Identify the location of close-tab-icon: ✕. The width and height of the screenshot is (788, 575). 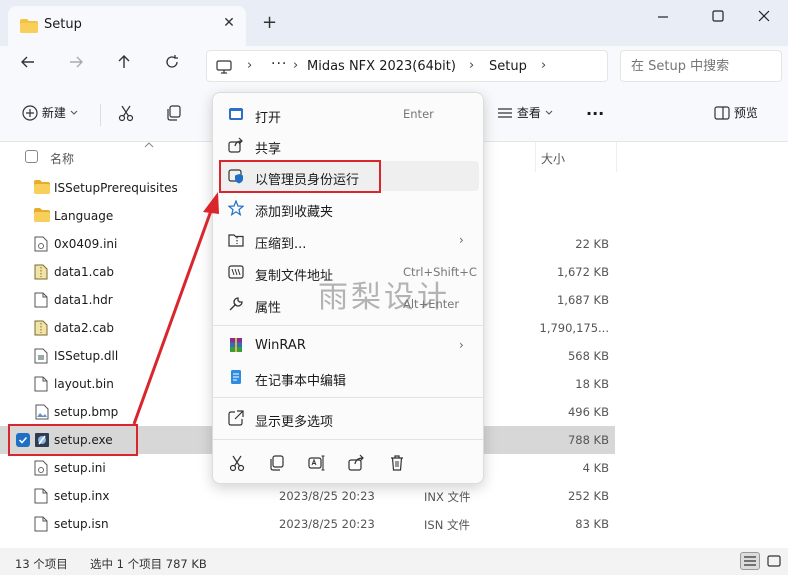
(229, 23).